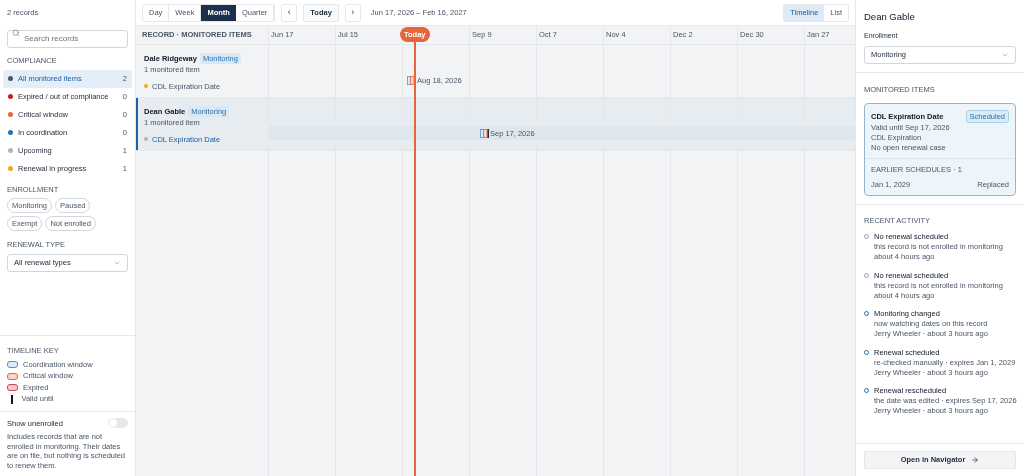  I want to click on timeline-marker-icon, so click(484, 134).